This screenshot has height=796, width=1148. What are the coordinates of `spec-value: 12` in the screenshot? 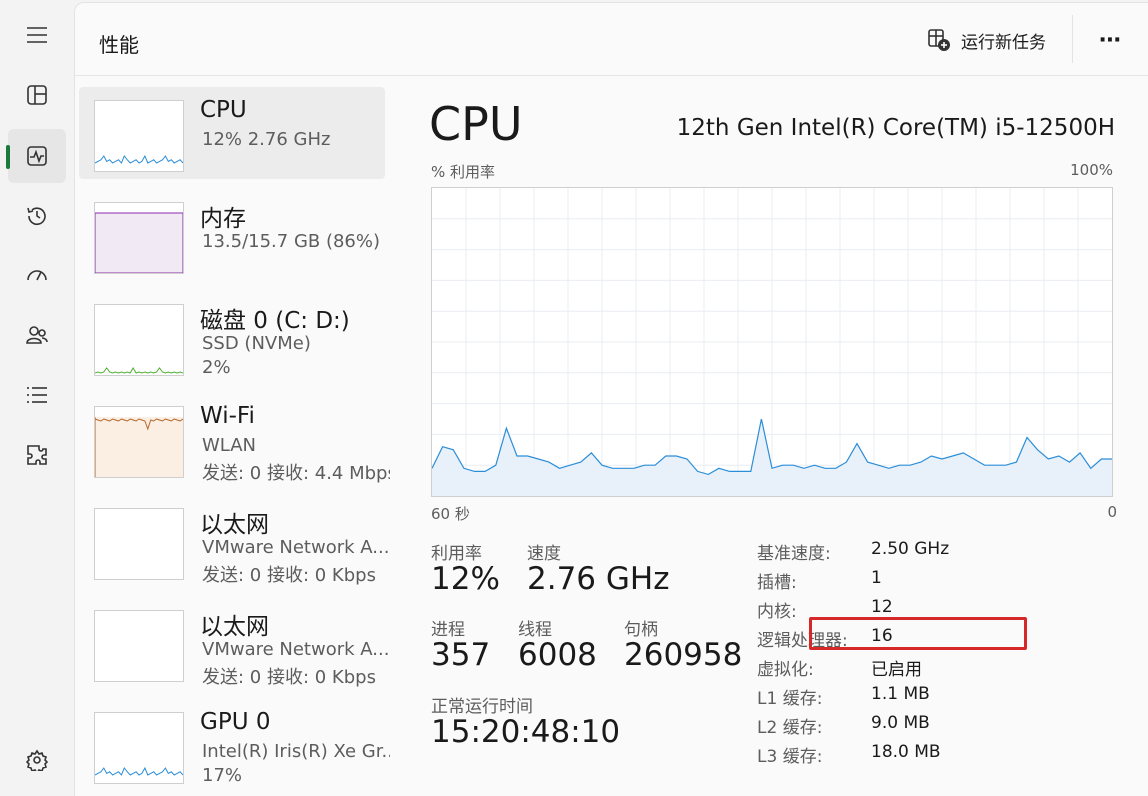 It's located at (882, 607).